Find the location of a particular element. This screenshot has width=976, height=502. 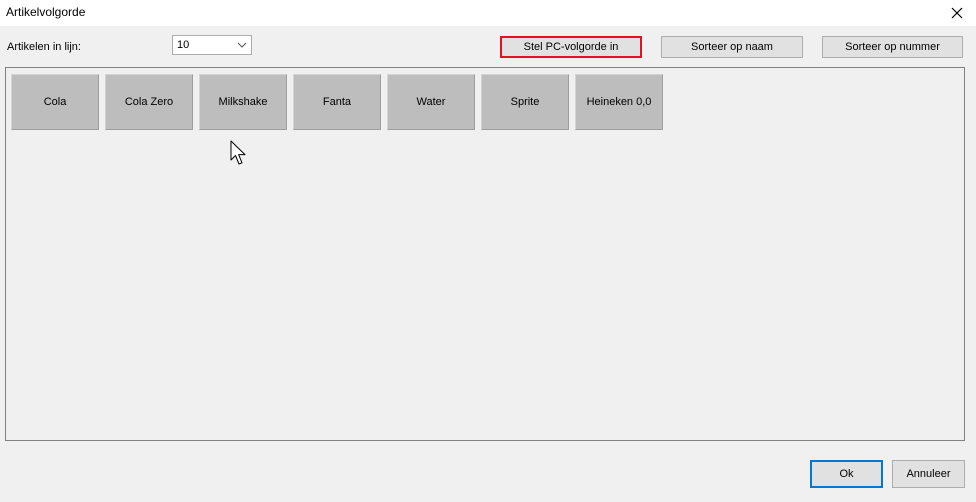

cancel-label: Annuleer is located at coordinates (928, 474).